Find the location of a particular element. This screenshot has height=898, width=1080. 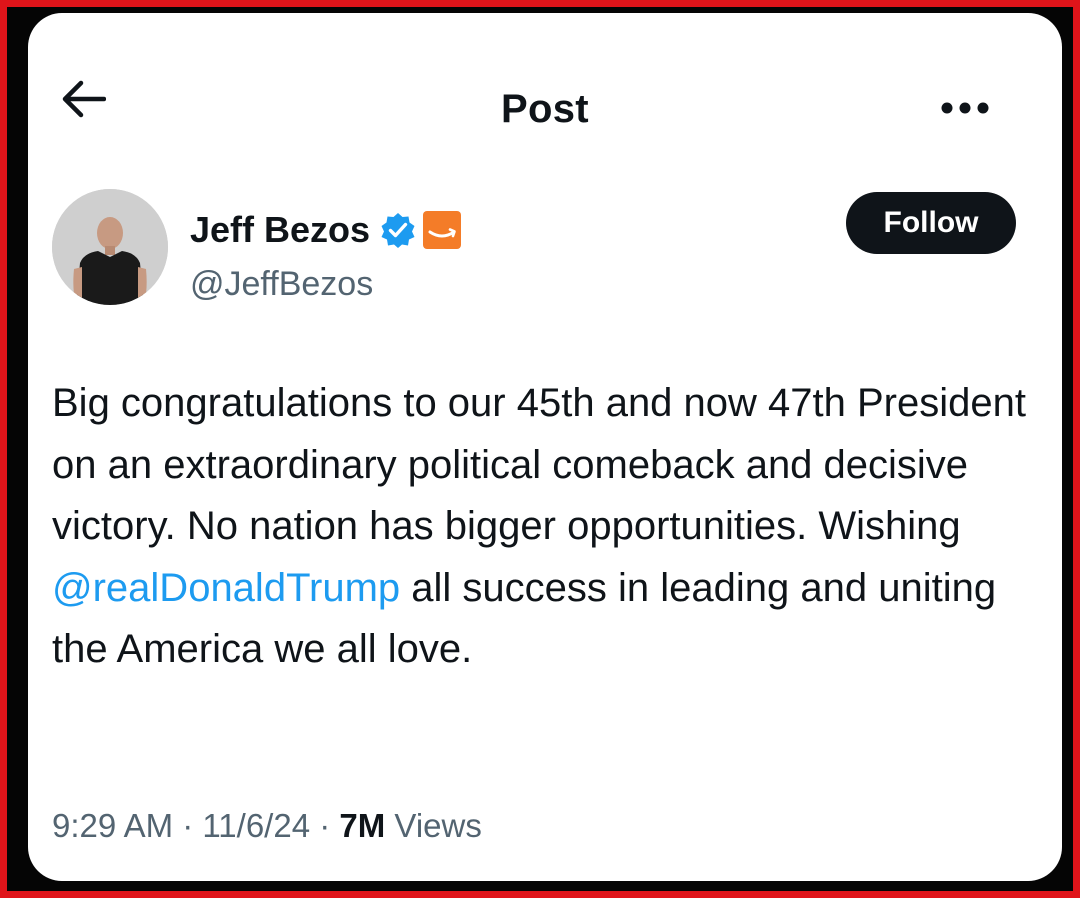

post-time: 9:29 AM is located at coordinates (112, 825).